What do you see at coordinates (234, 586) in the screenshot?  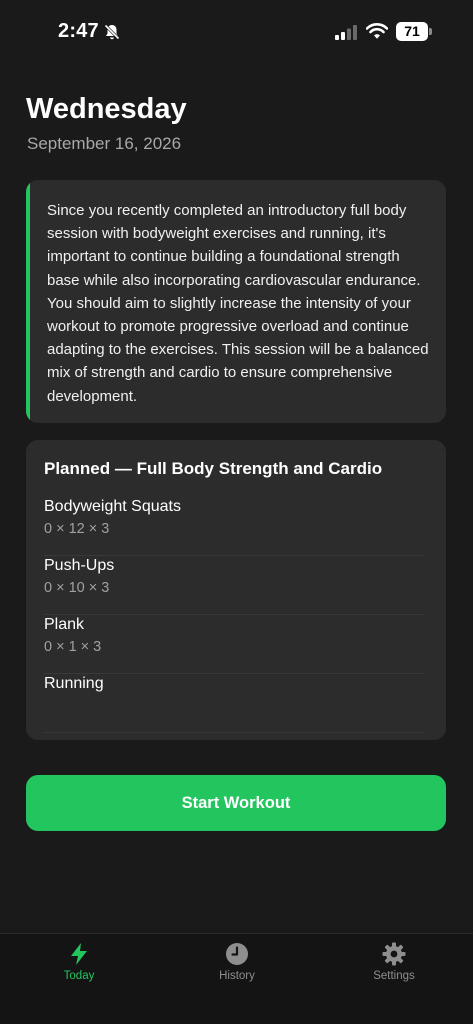 I see `exercise-item: Push-Ups 0 × 10 × 3` at bounding box center [234, 586].